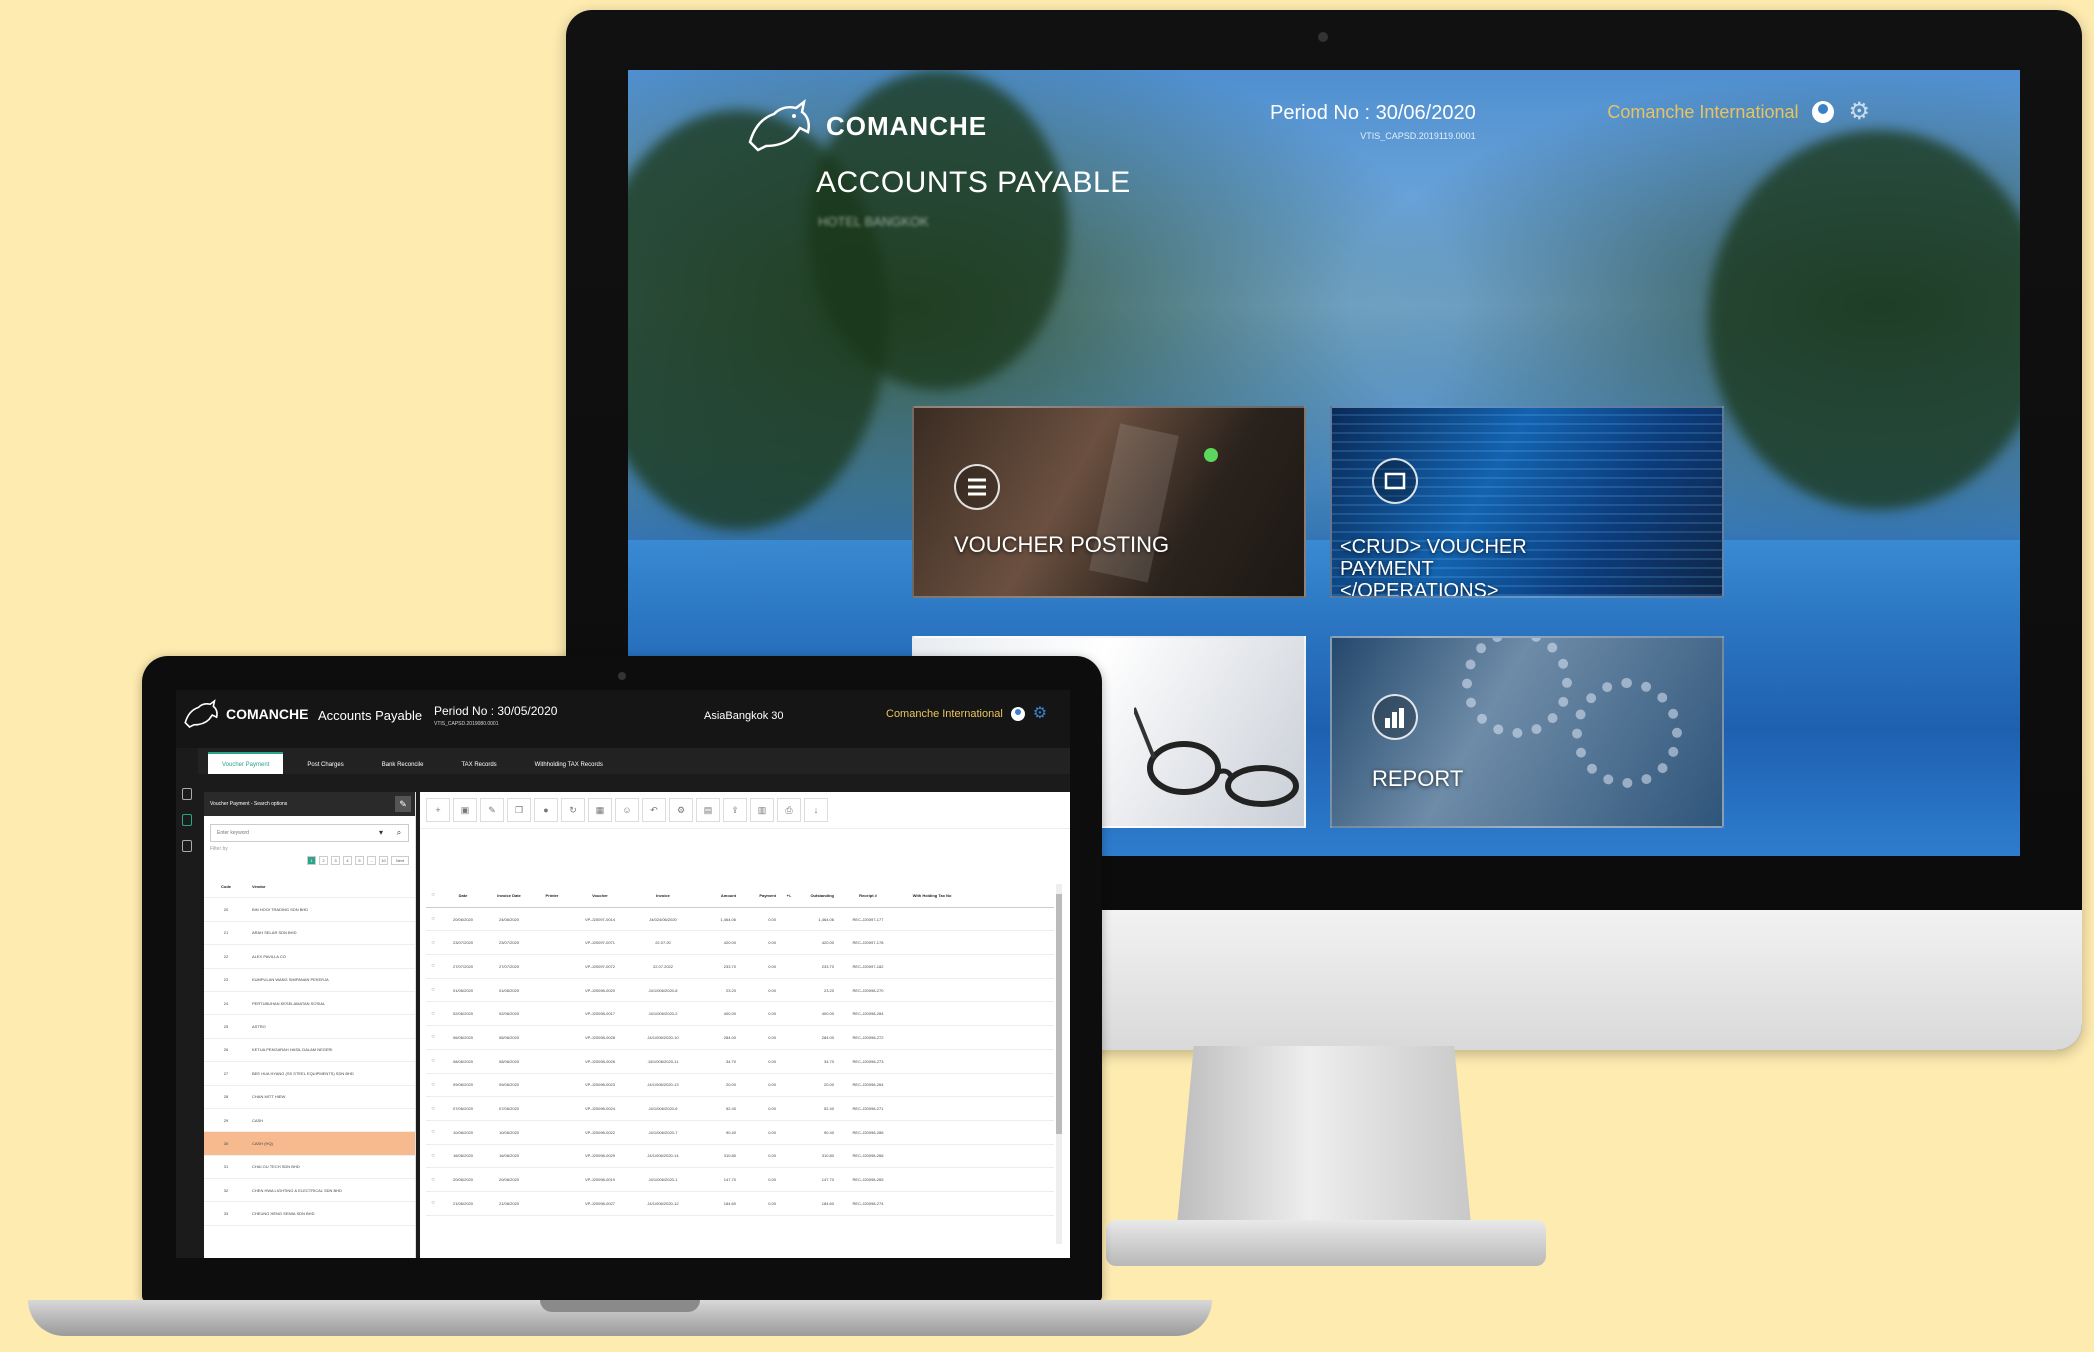 The height and width of the screenshot is (1352, 2094). What do you see at coordinates (1527, 732) in the screenshot?
I see `tile-report: REPORT` at bounding box center [1527, 732].